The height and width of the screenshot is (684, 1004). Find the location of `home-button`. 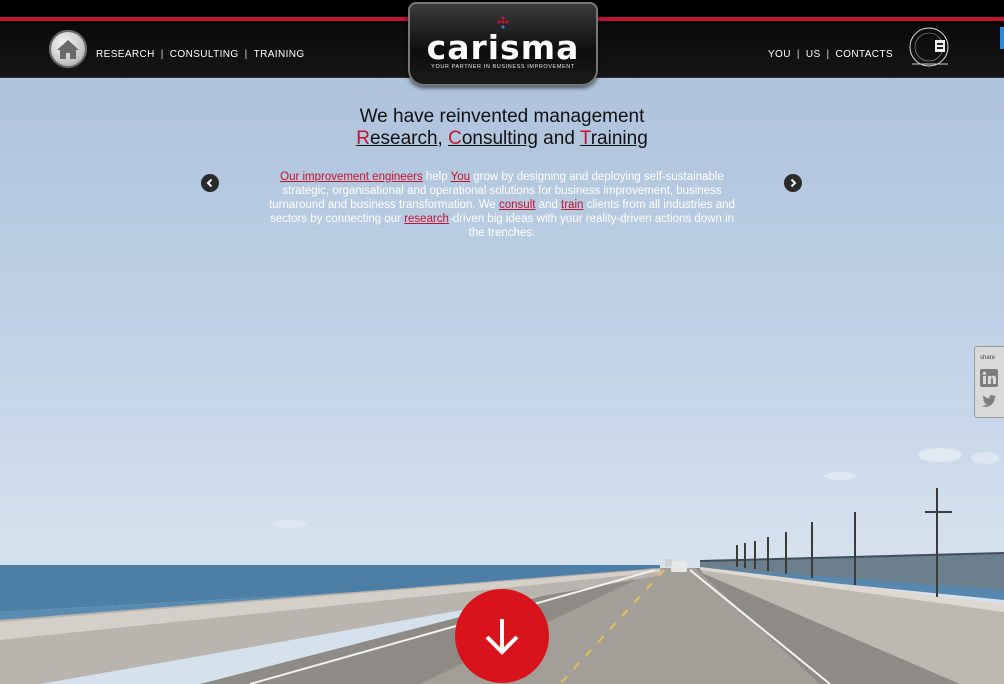

home-button is located at coordinates (68, 49).